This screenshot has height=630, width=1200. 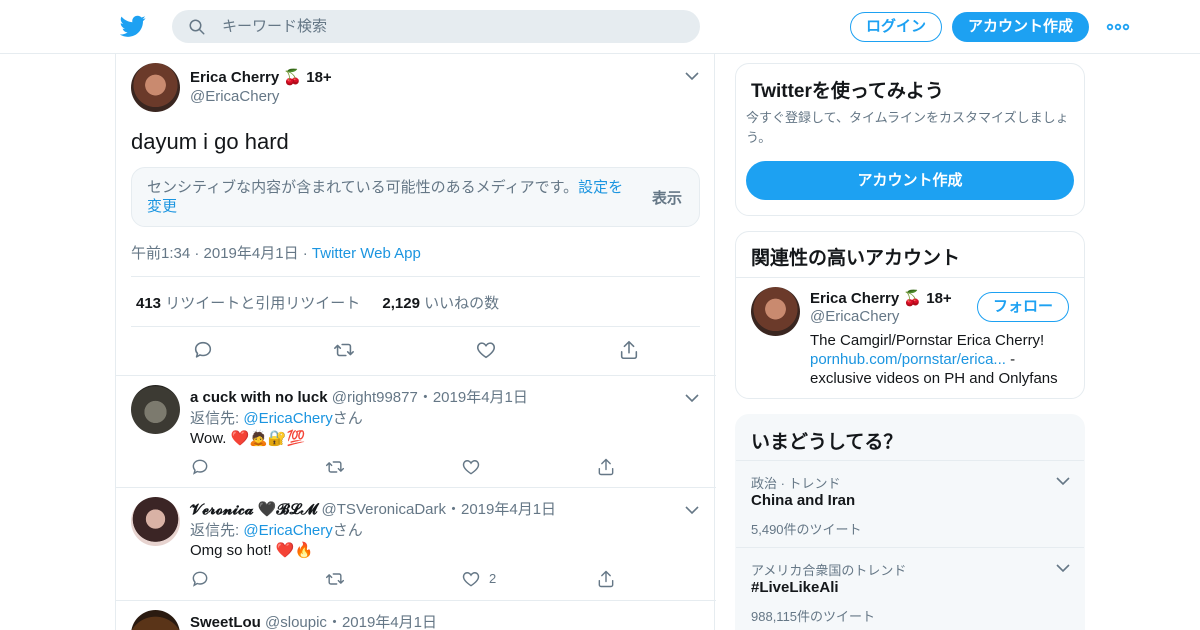 I want to click on author-handle: @EricaChery, so click(x=234, y=96).